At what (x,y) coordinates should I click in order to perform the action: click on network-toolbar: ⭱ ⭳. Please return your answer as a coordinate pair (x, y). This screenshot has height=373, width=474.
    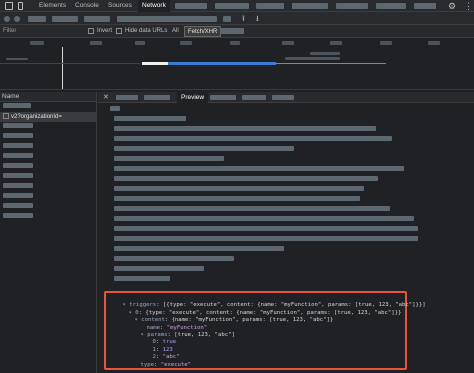
    Looking at the image, I should click on (237, 18).